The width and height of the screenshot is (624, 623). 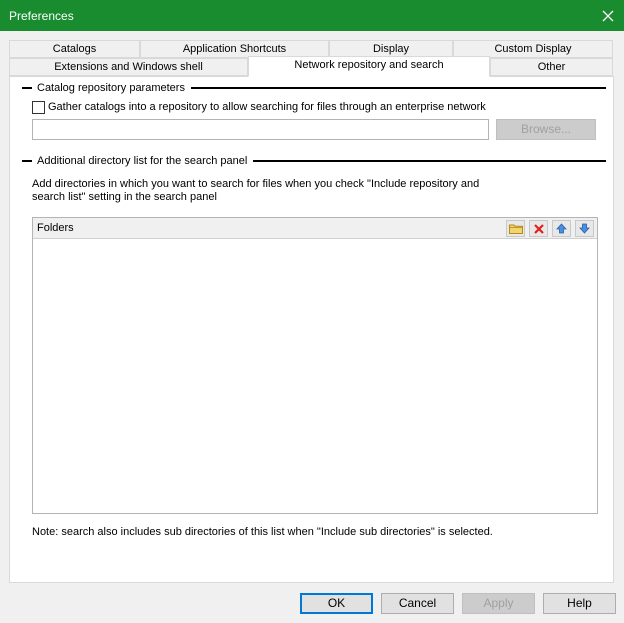 What do you see at coordinates (312, 15) in the screenshot?
I see `title-bar: Preferences` at bounding box center [312, 15].